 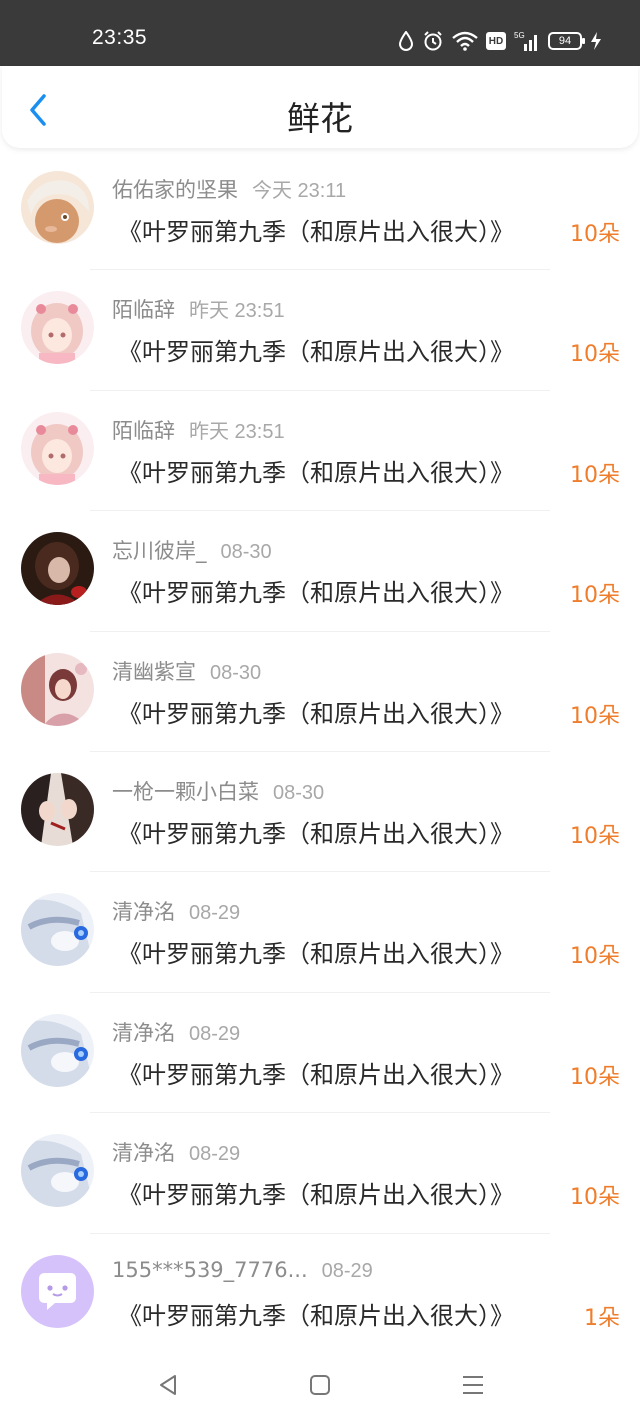 What do you see at coordinates (320, 812) in the screenshot?
I see `list-item: 一枪一颗小白菜 08-30 《叶罗丽第九季（和原片出入很大）》 10朵` at bounding box center [320, 812].